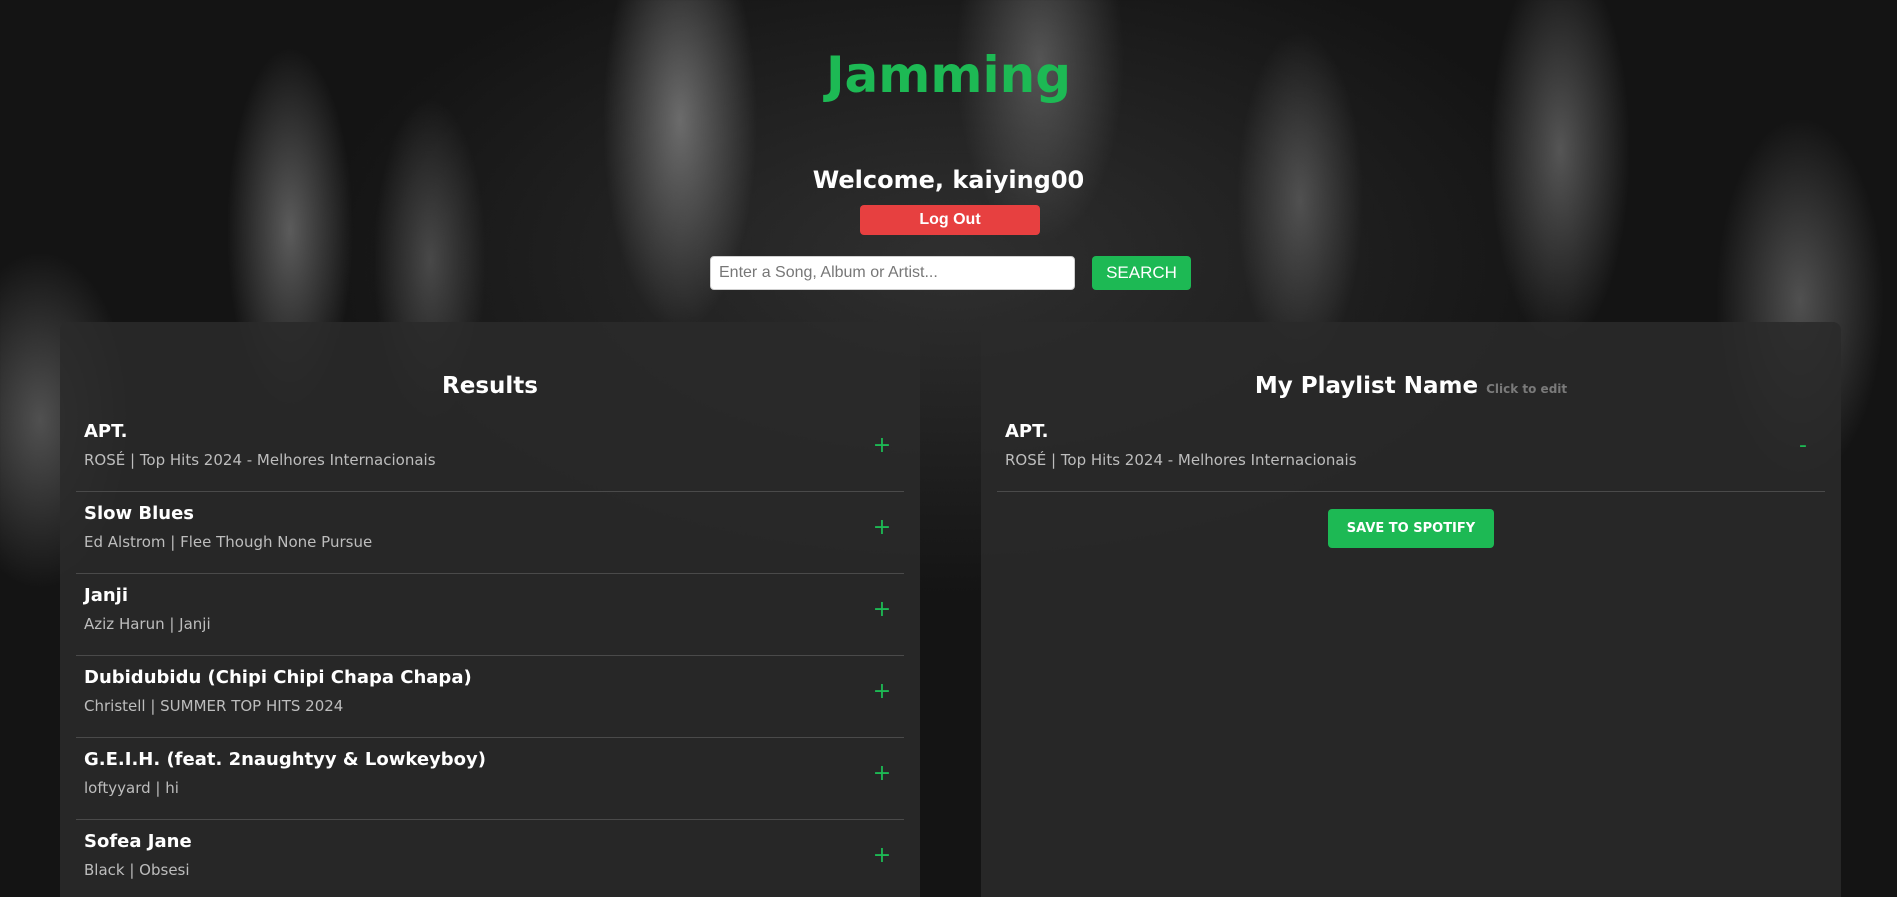  Describe the element at coordinates (285, 759) in the screenshot. I see `track-name: G.E.I.H. (feat. 2naughtyy & Lowkeyboy)` at that location.